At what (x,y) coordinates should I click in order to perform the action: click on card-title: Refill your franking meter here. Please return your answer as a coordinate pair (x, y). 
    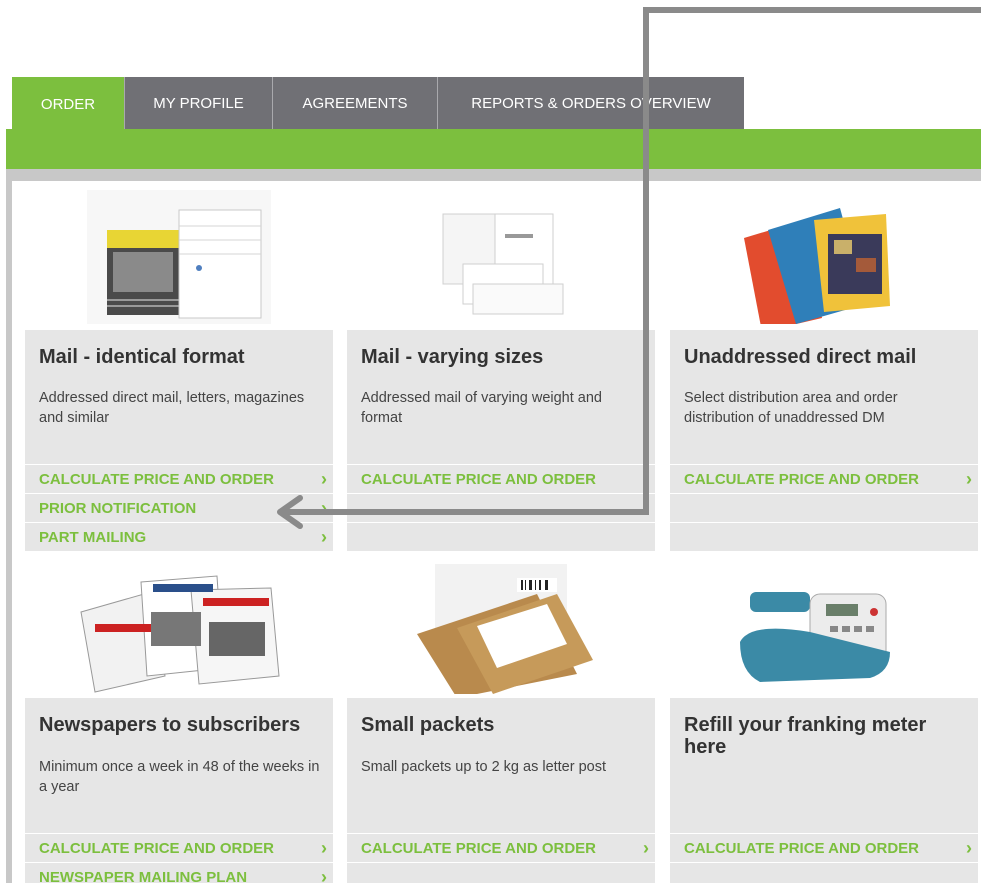
    Looking at the image, I should click on (805, 736).